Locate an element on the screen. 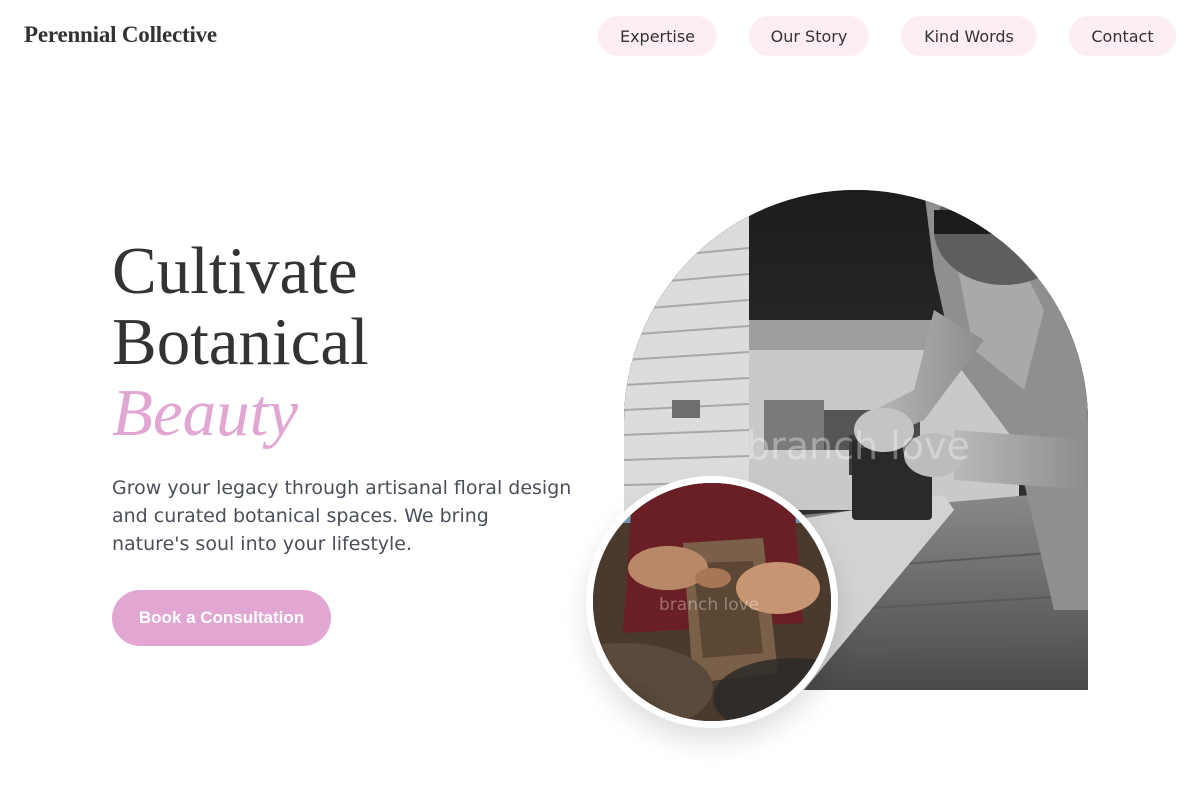 This screenshot has width=1200, height=800. headline-line-2: Botanical is located at coordinates (240, 342).